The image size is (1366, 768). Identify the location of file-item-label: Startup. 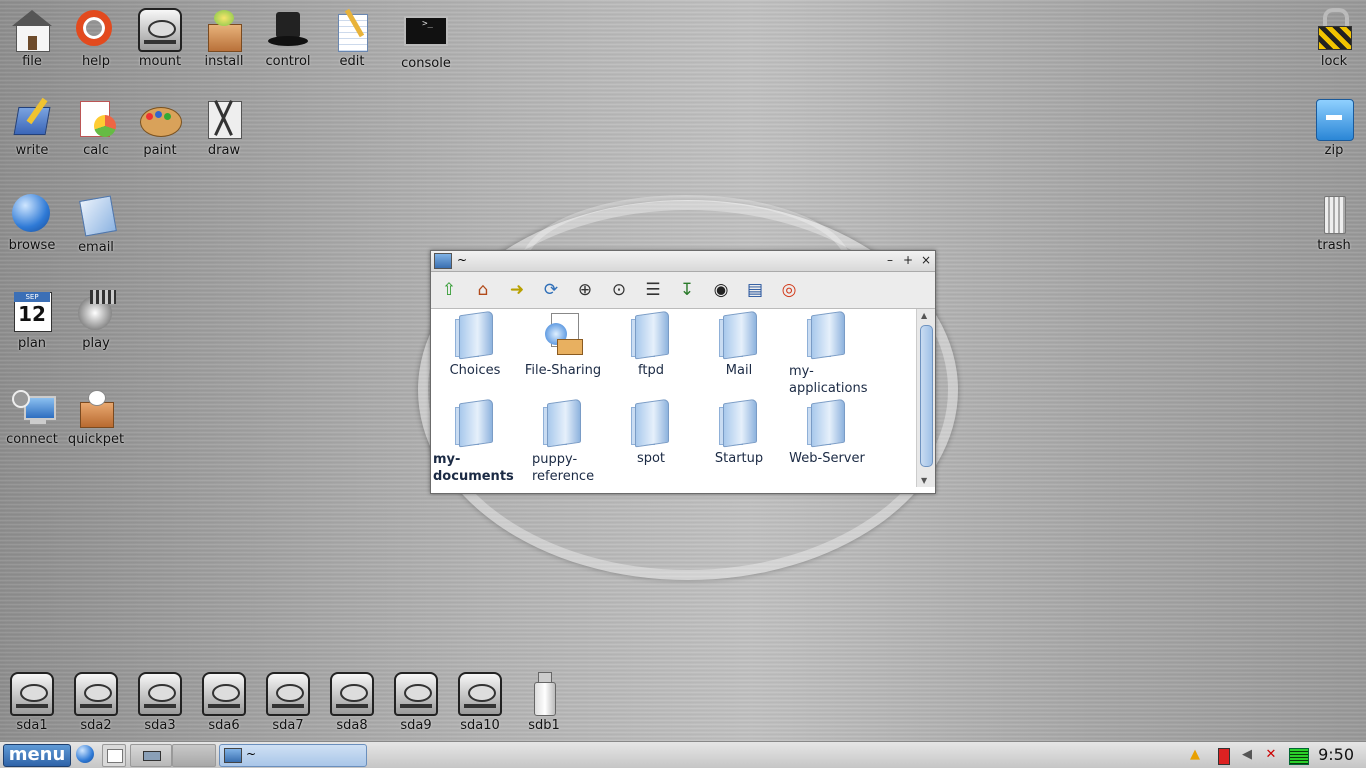
(739, 458).